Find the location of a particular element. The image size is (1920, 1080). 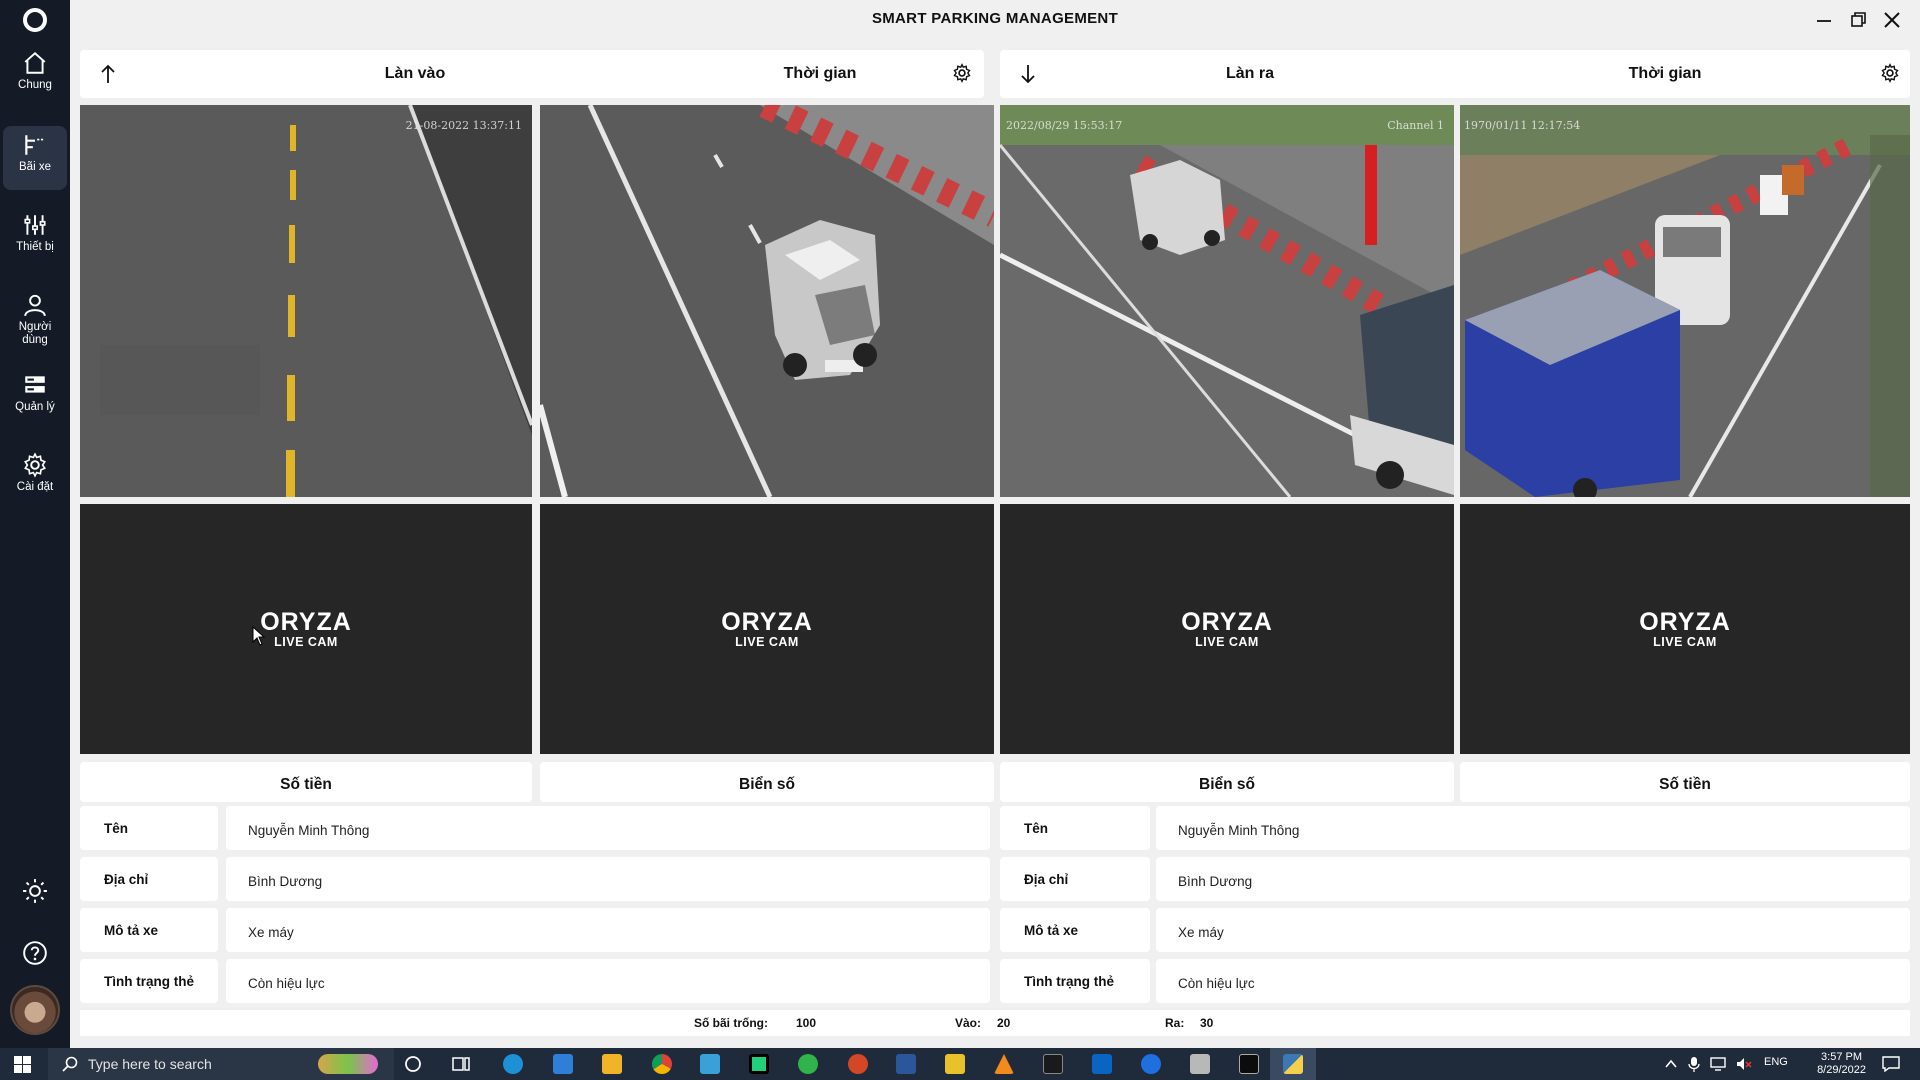

windows-start-icon is located at coordinates (22, 1064).